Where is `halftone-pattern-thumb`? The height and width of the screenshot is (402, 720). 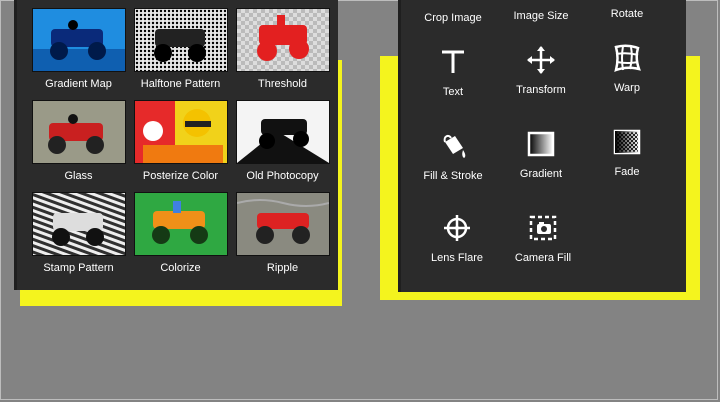
halftone-pattern-thumb is located at coordinates (180, 40).